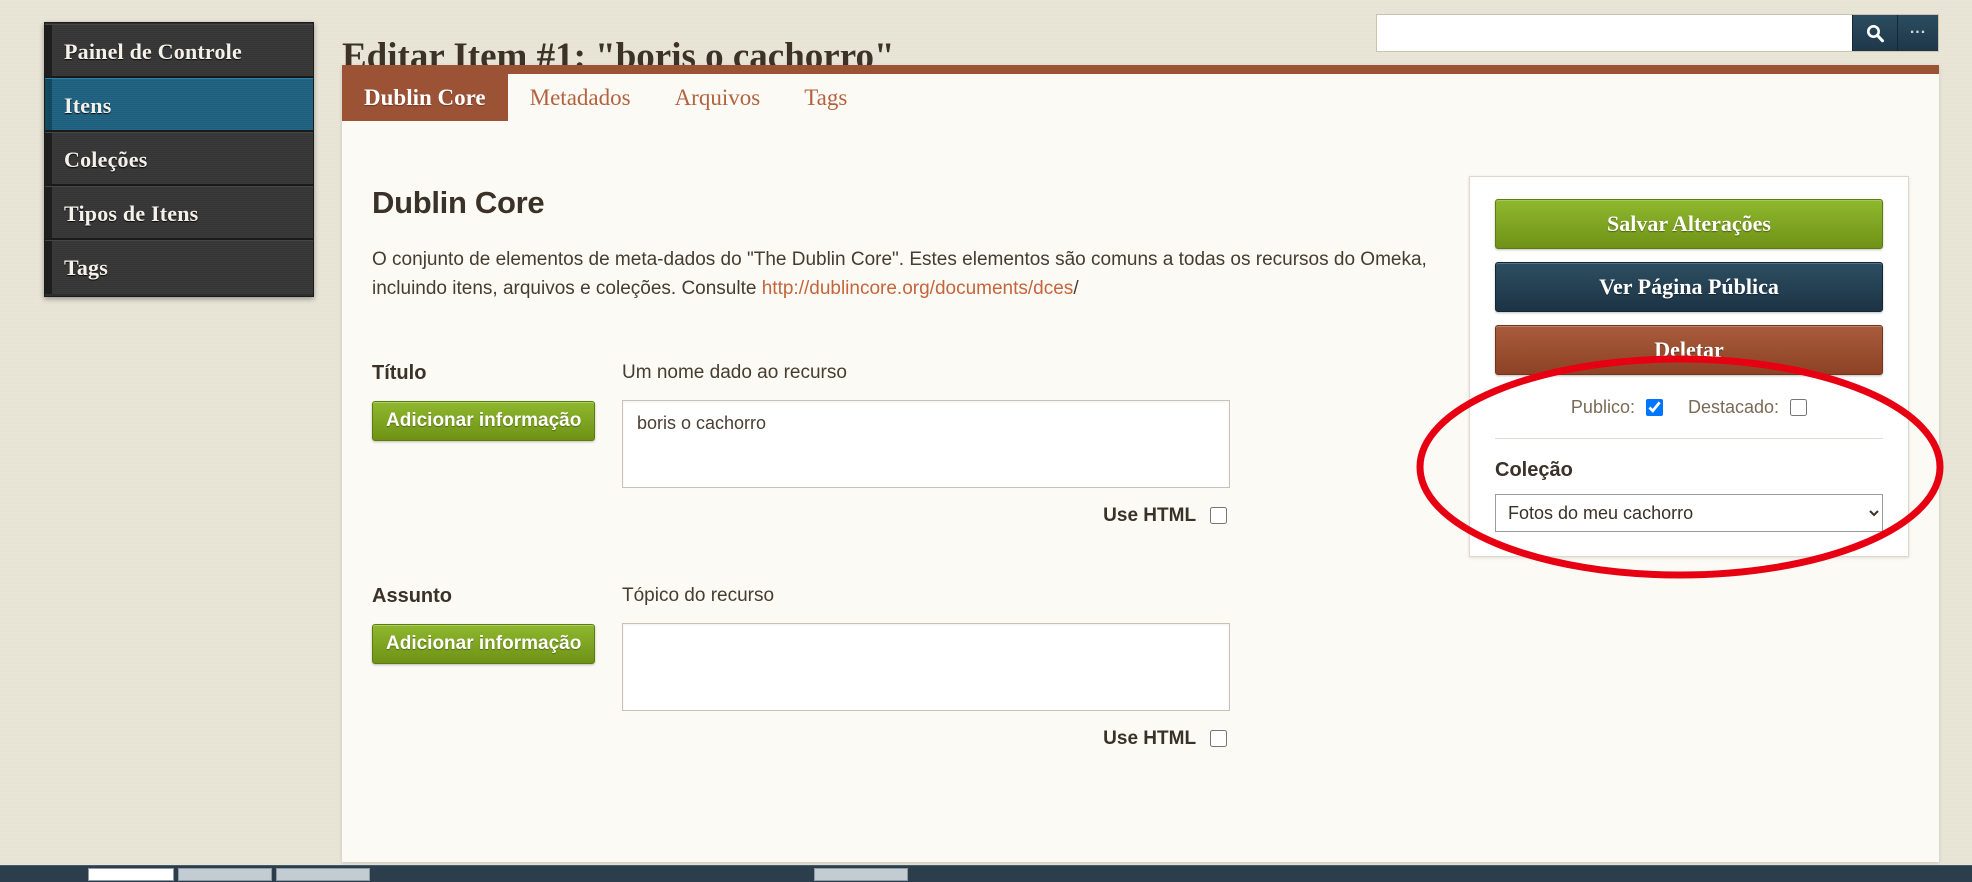 The width and height of the screenshot is (1972, 882). I want to click on panel-divider, so click(1689, 438).